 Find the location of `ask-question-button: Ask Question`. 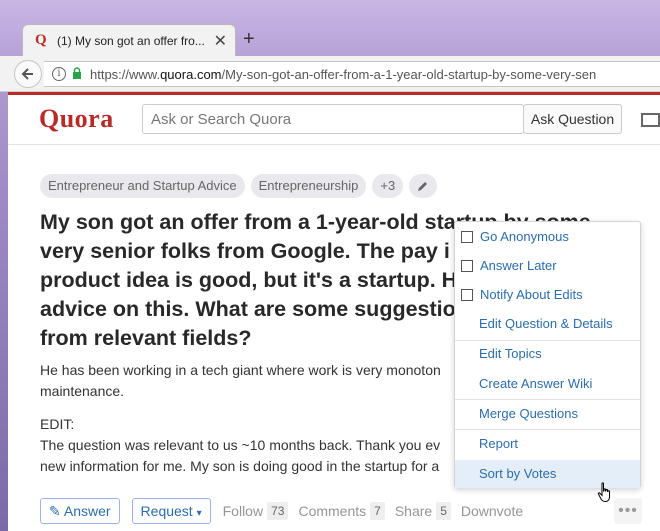

ask-question-button: Ask Question is located at coordinates (572, 119).